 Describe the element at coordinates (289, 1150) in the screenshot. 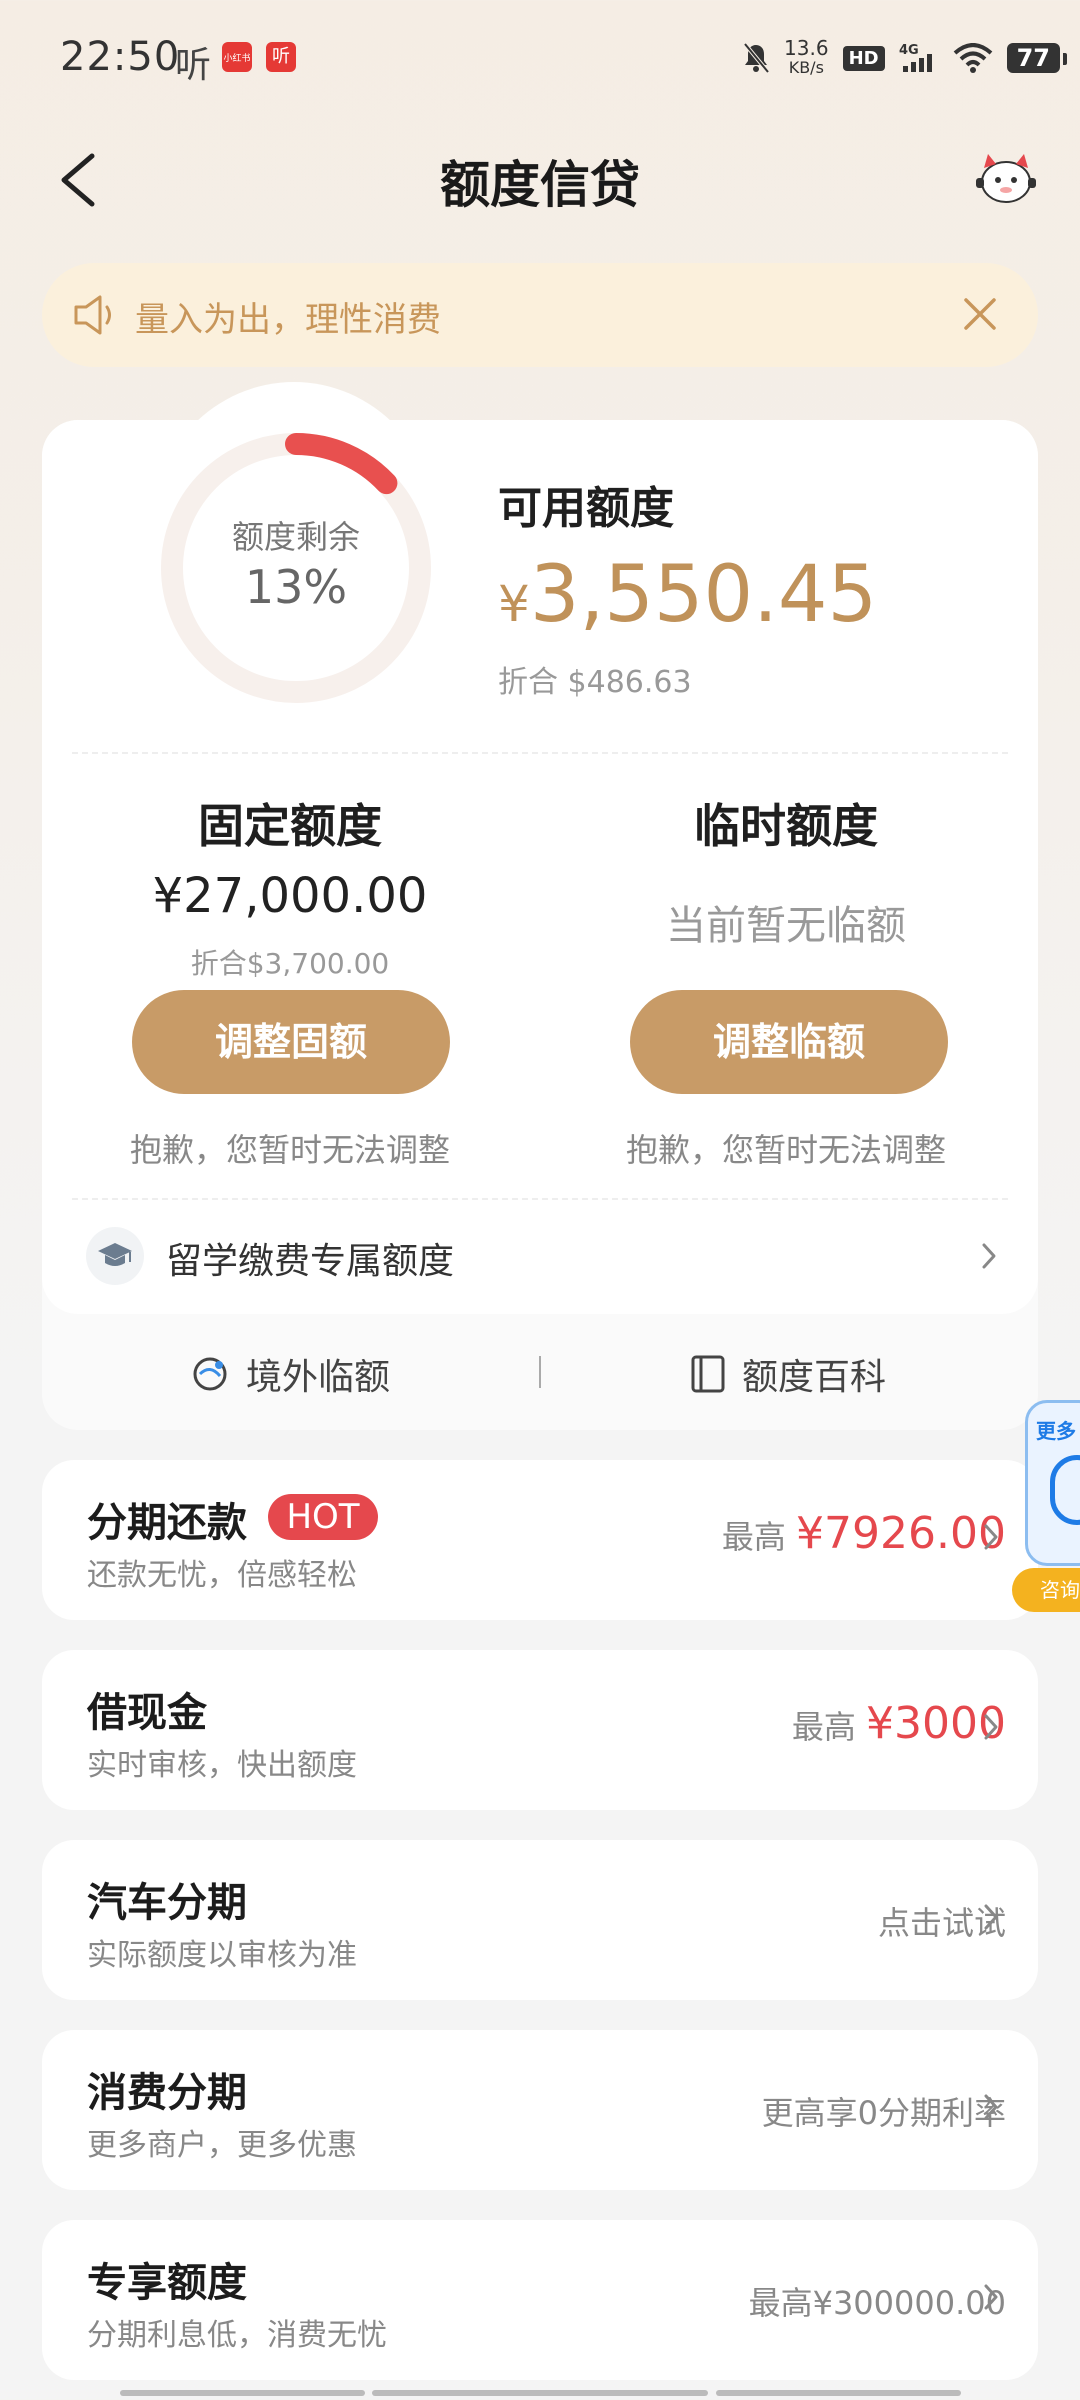

I see `fixed-adjust-note: 抱歉，您暂时无法调整` at that location.